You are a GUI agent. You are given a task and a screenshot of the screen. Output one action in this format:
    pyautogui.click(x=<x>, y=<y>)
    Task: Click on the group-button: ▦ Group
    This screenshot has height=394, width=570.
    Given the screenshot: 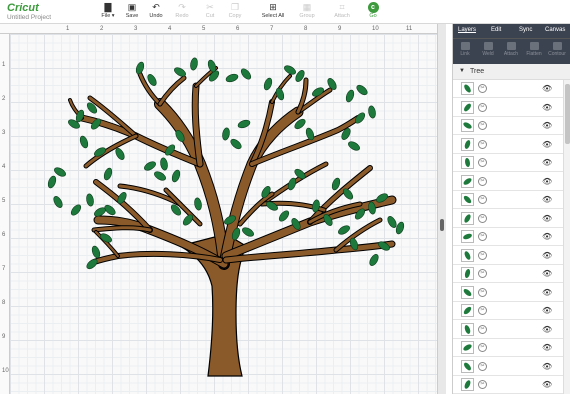 What is the action you would take?
    pyautogui.click(x=307, y=12)
    